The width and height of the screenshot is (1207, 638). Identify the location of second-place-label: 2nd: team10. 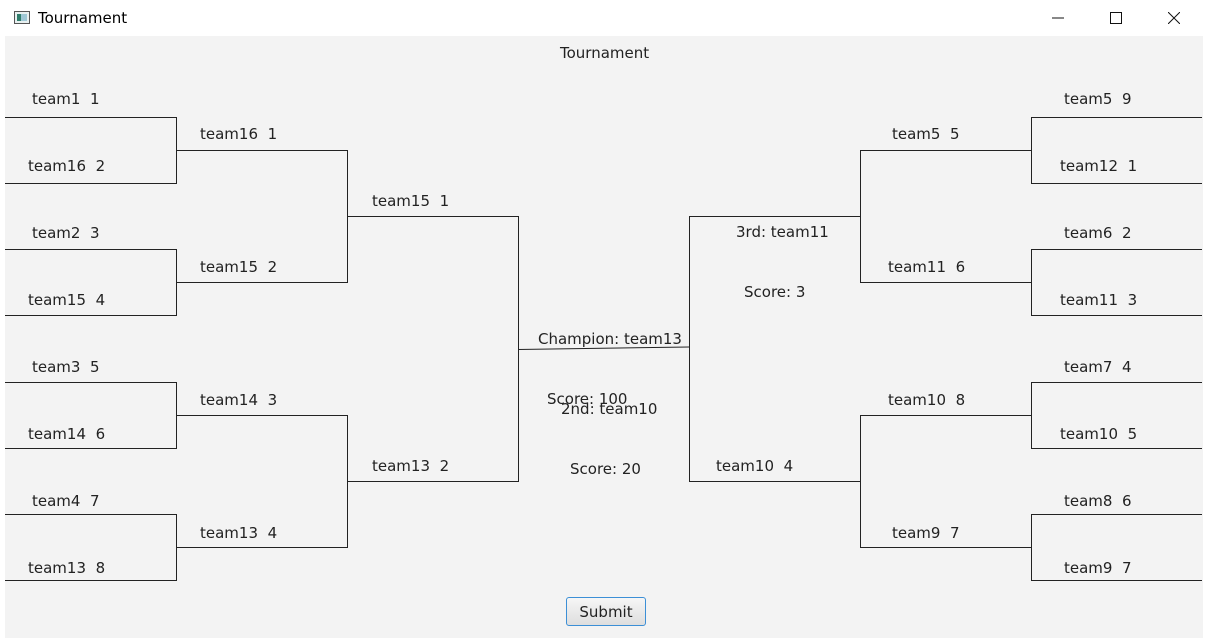
(609, 409).